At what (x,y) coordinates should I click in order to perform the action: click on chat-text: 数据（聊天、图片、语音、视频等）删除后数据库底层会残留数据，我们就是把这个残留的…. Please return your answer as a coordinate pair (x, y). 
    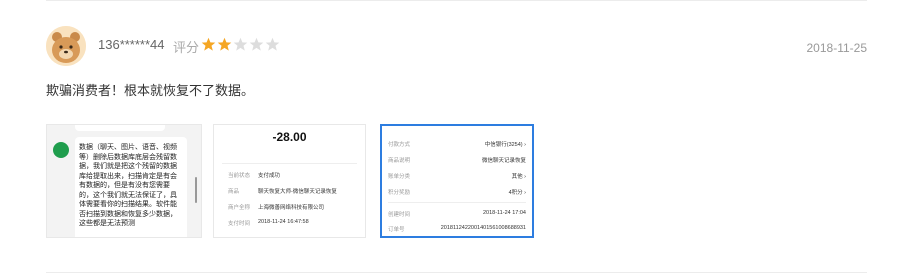
    Looking at the image, I should click on (128, 185).